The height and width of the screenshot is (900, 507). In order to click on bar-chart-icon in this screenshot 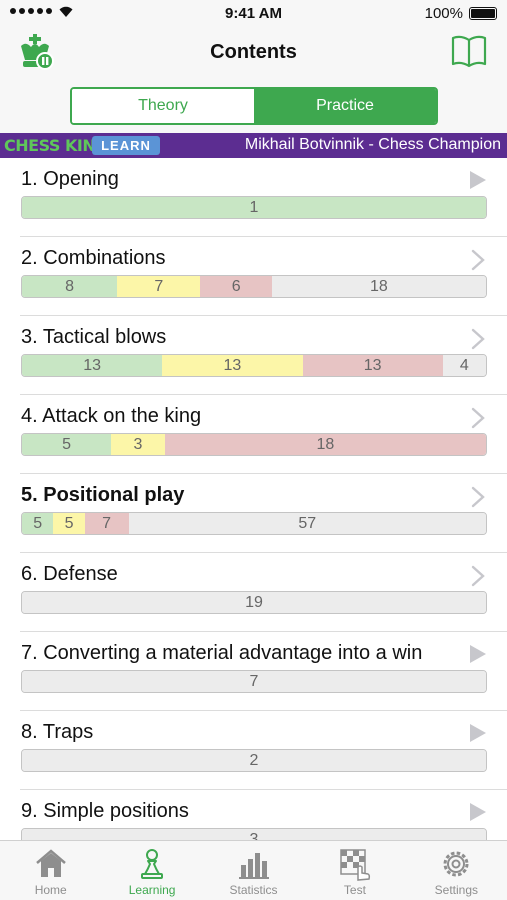, I will do `click(253, 866)`.